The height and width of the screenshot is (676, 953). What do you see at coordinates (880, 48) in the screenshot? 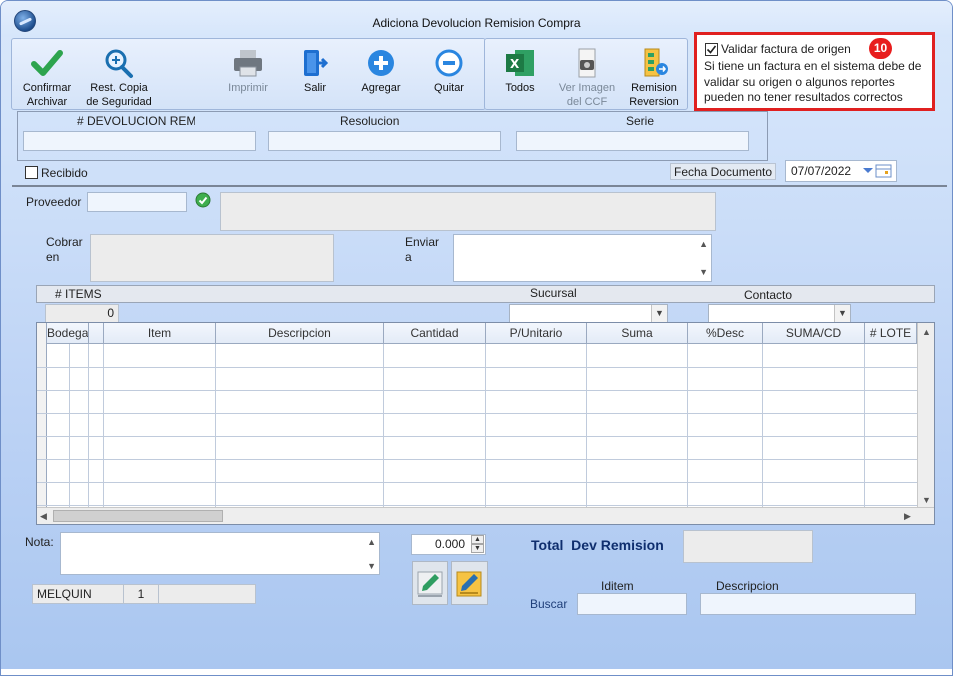
I see `step-badge: 10` at bounding box center [880, 48].